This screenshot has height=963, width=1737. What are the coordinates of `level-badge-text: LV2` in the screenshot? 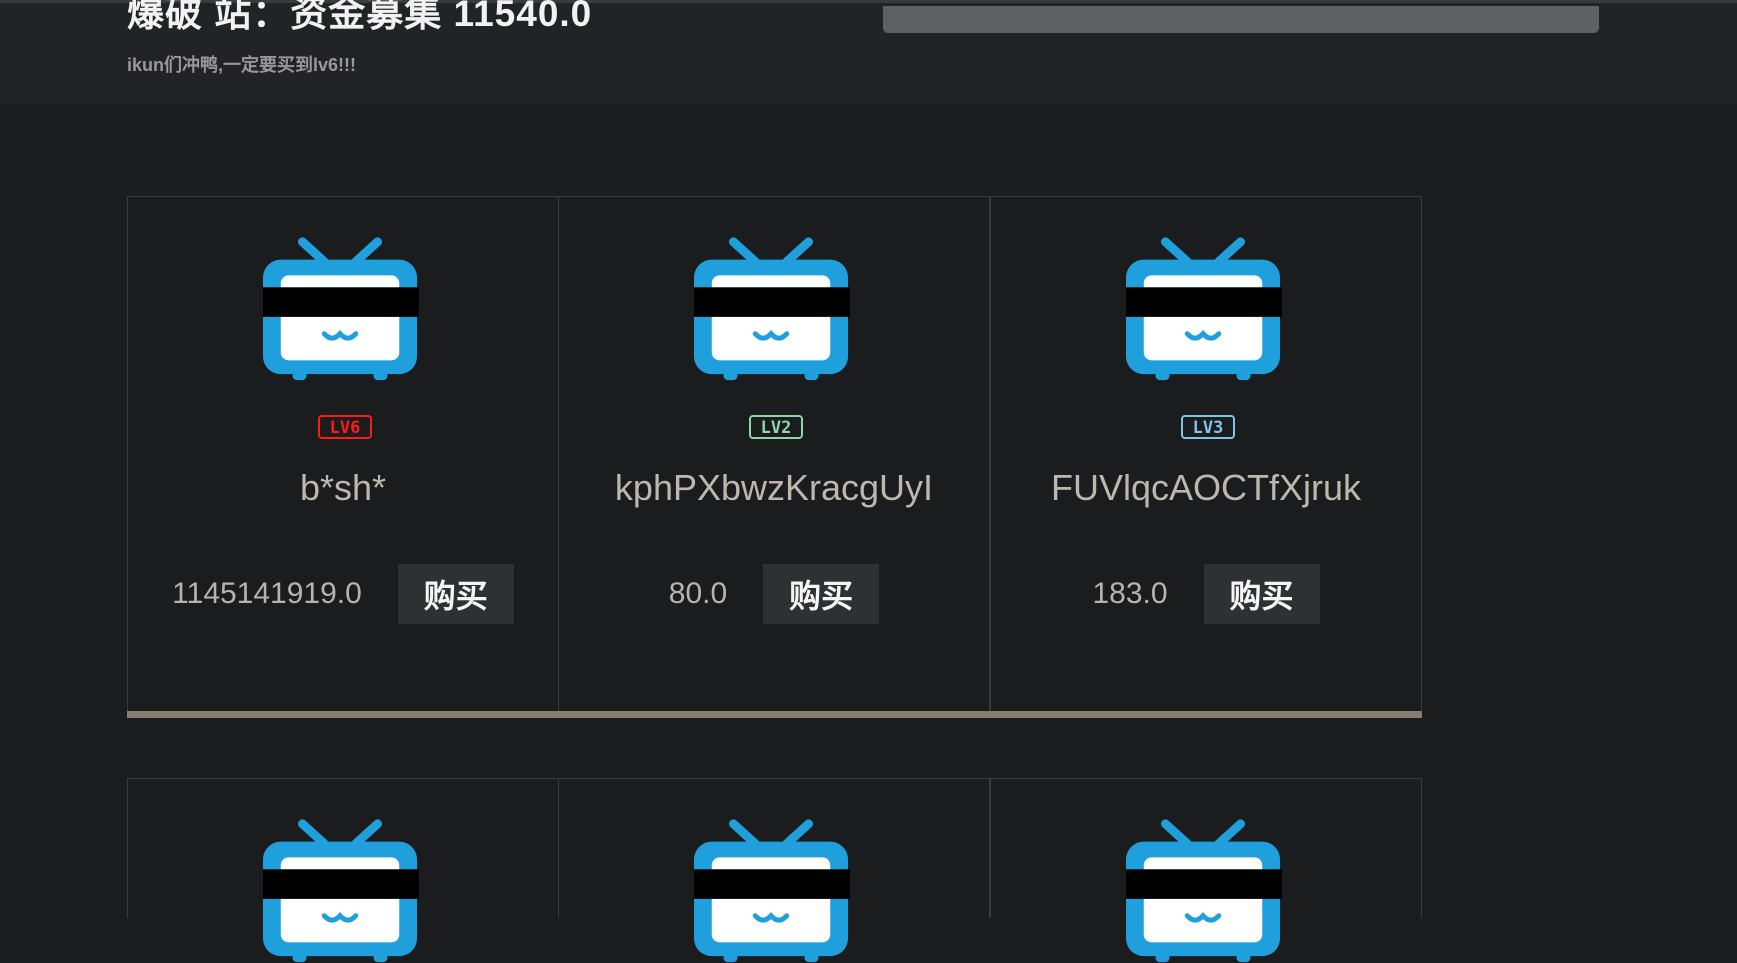 It's located at (776, 428).